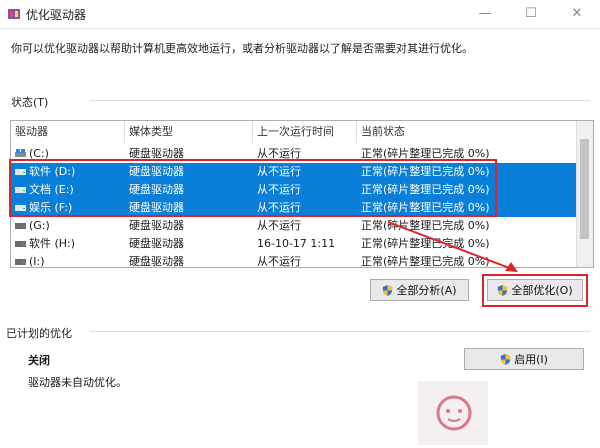 The height and width of the screenshot is (448, 600). I want to click on enable-label: 启用(I), so click(531, 359).